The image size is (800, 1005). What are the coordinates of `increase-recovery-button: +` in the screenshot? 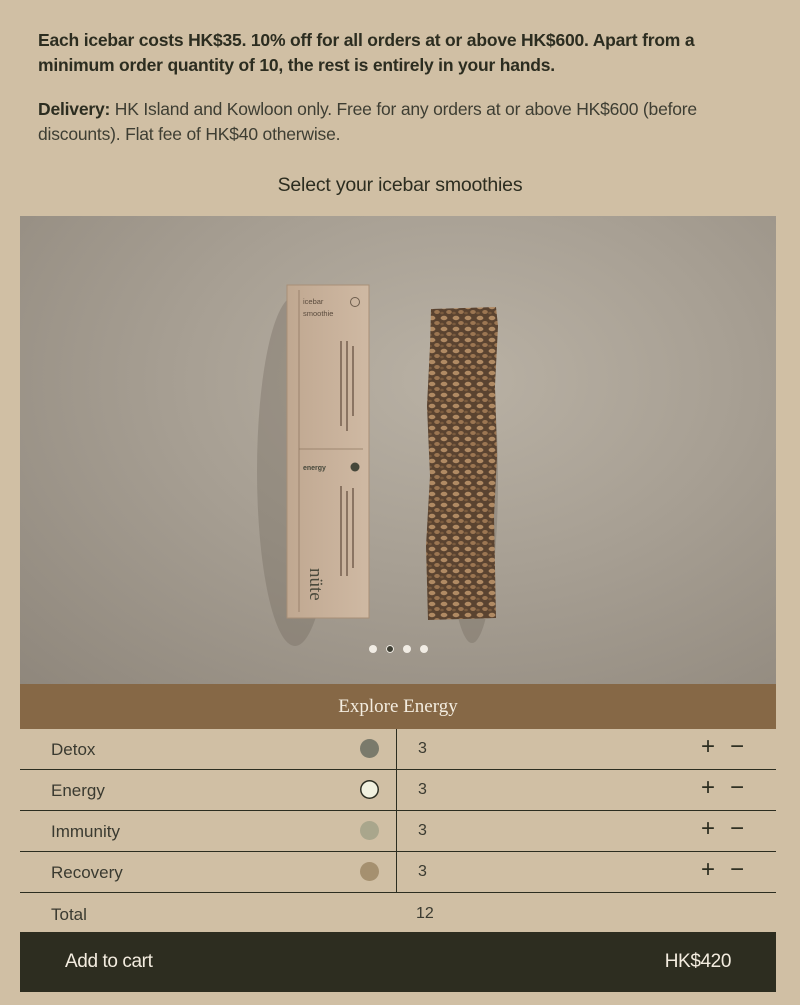 It's located at (708, 870).